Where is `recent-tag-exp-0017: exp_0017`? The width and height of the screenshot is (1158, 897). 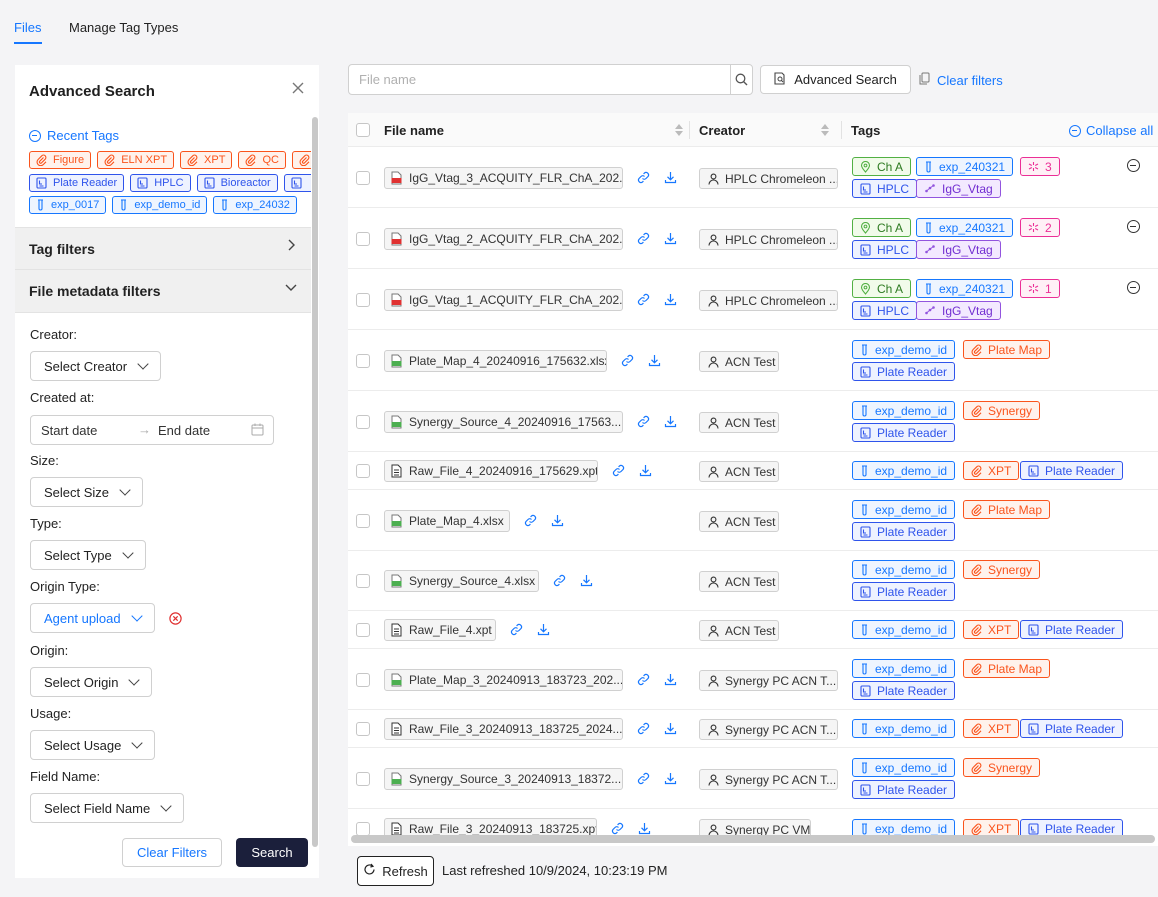
recent-tag-exp-0017: exp_0017 is located at coordinates (68, 205).